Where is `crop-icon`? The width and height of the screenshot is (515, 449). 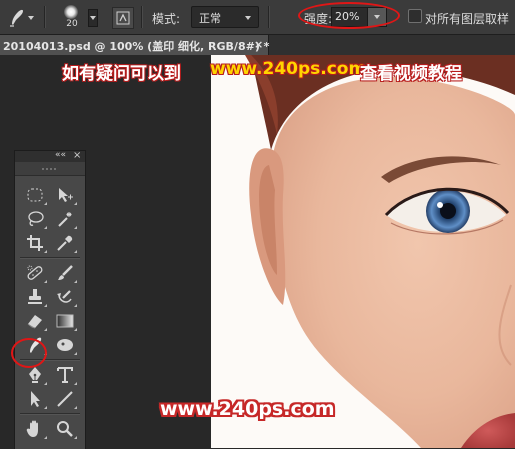 crop-icon is located at coordinates (35, 243).